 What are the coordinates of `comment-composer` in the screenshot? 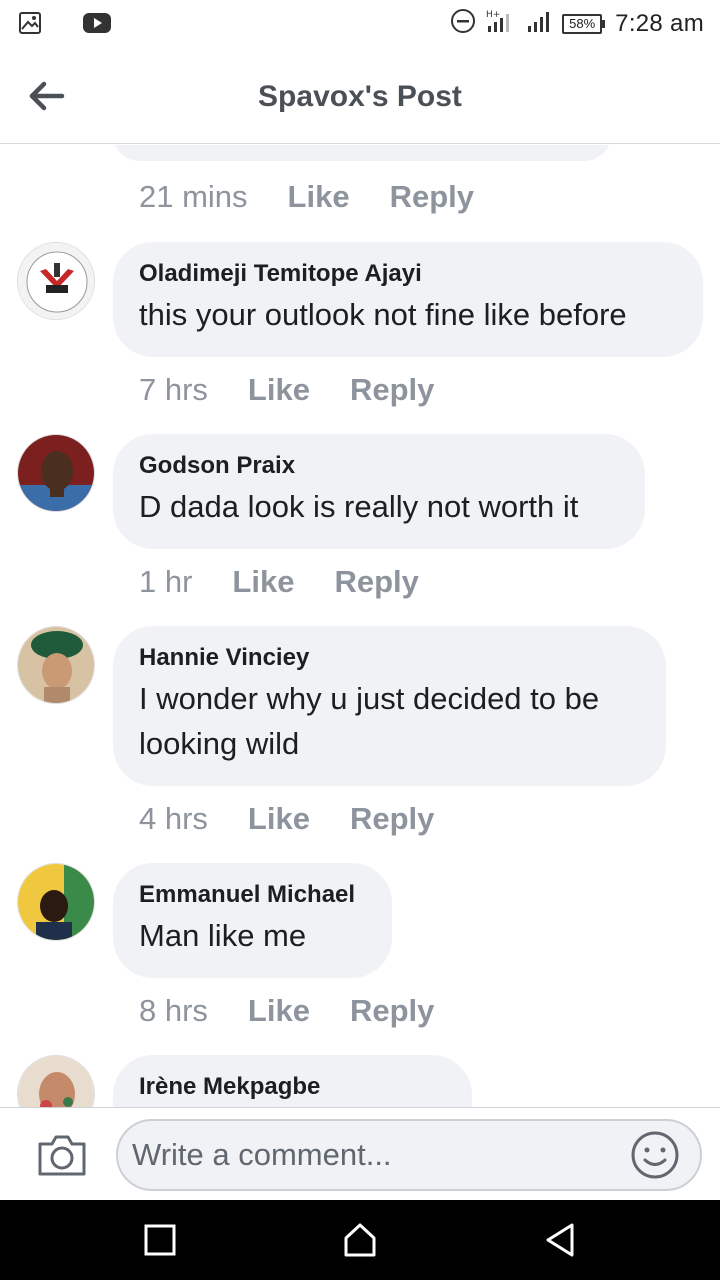 It's located at (360, 1153).